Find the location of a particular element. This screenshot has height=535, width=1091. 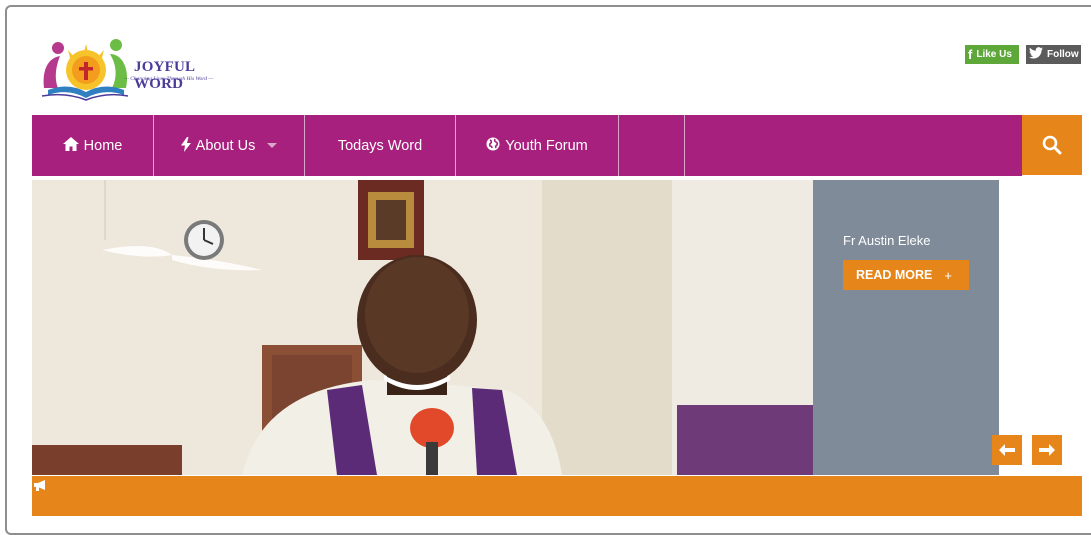

facebook-label: Like Us is located at coordinates (994, 54).